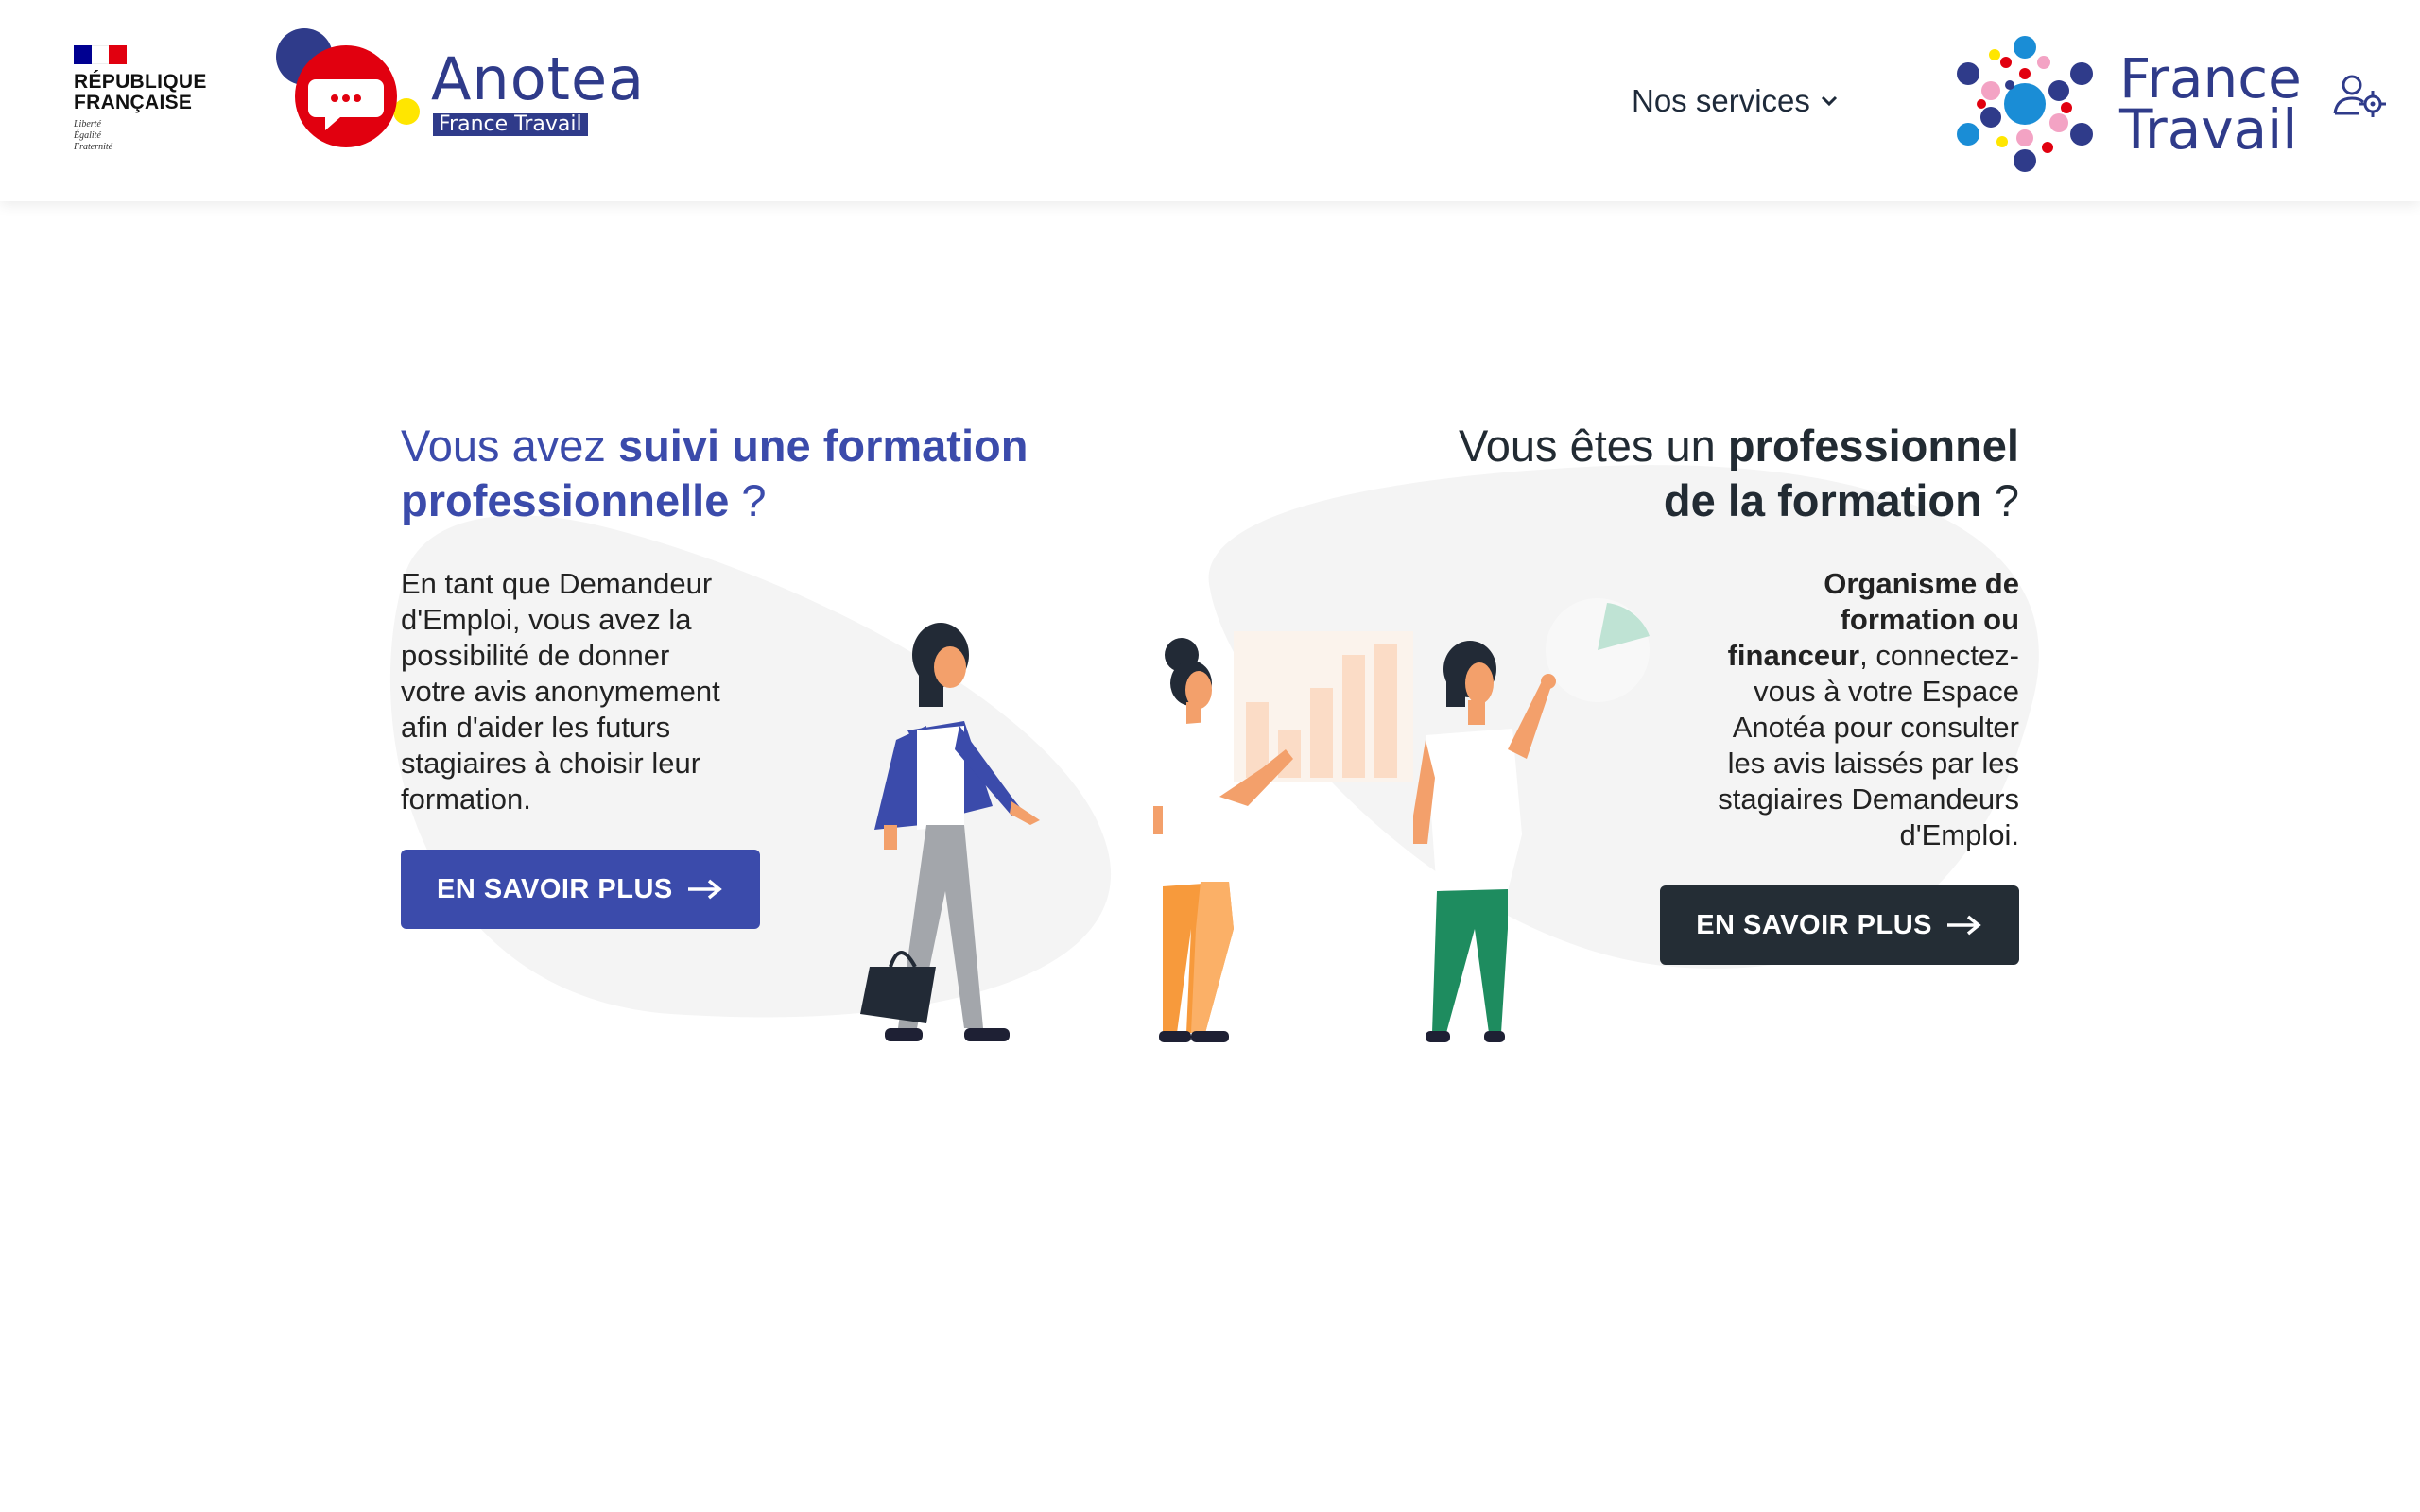  Describe the element at coordinates (140, 92) in the screenshot. I see `republique-francaise-title: RÉPUBLIQUE FRANÇAISE` at that location.